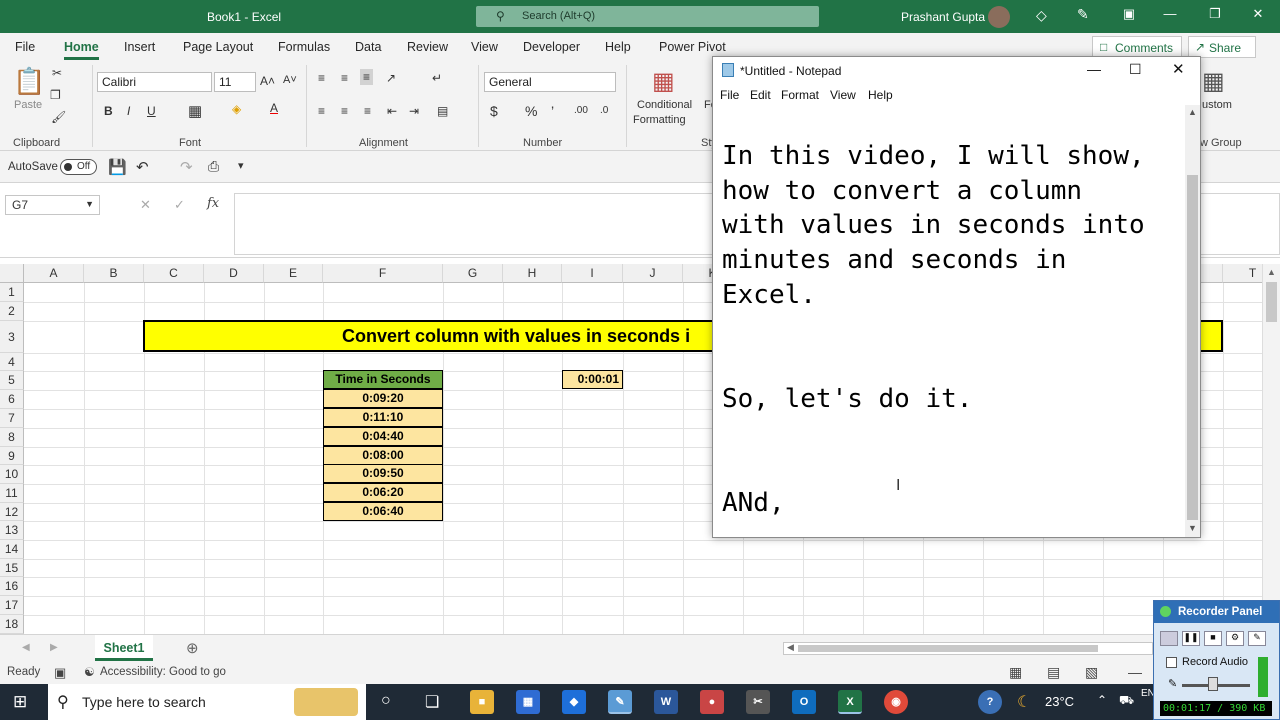 Image resolution: width=1280 pixels, height=720 pixels. Describe the element at coordinates (12, 624) in the screenshot. I see `row-header: 18` at that location.